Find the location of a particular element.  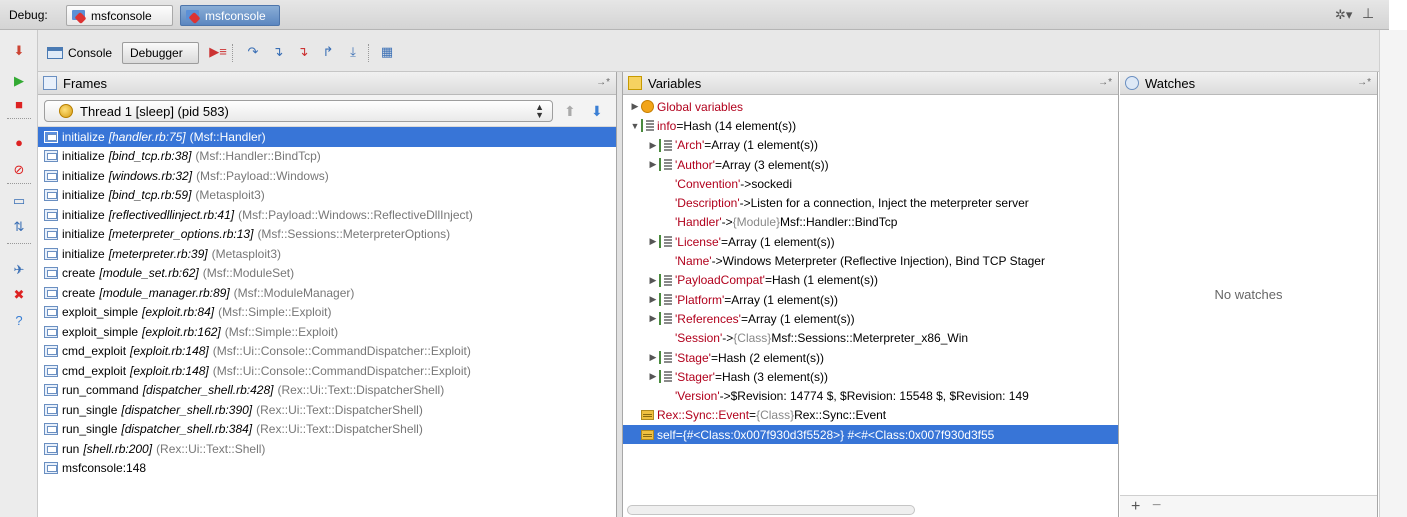

close-icon: ✖ is located at coordinates (19, 295).